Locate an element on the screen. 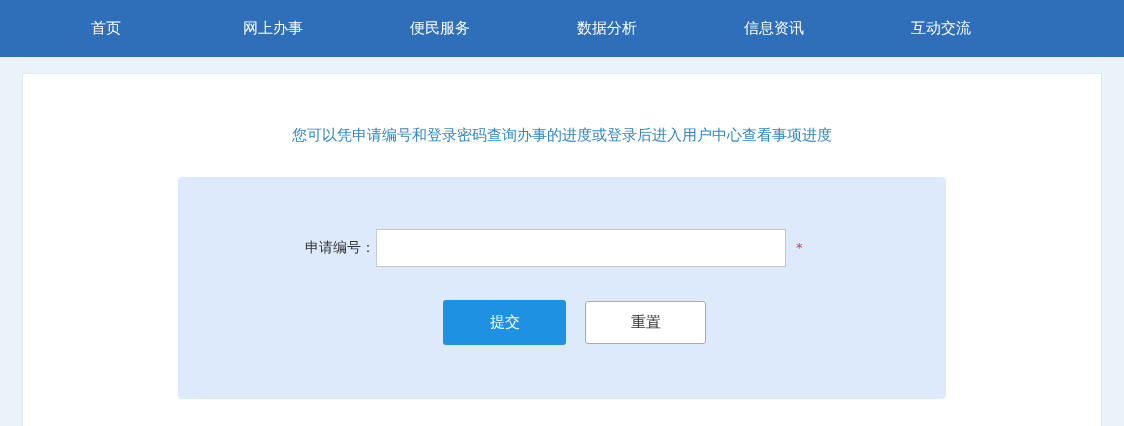 This screenshot has height=426, width=1124. nav-link: 互动交流 is located at coordinates (940, 28).